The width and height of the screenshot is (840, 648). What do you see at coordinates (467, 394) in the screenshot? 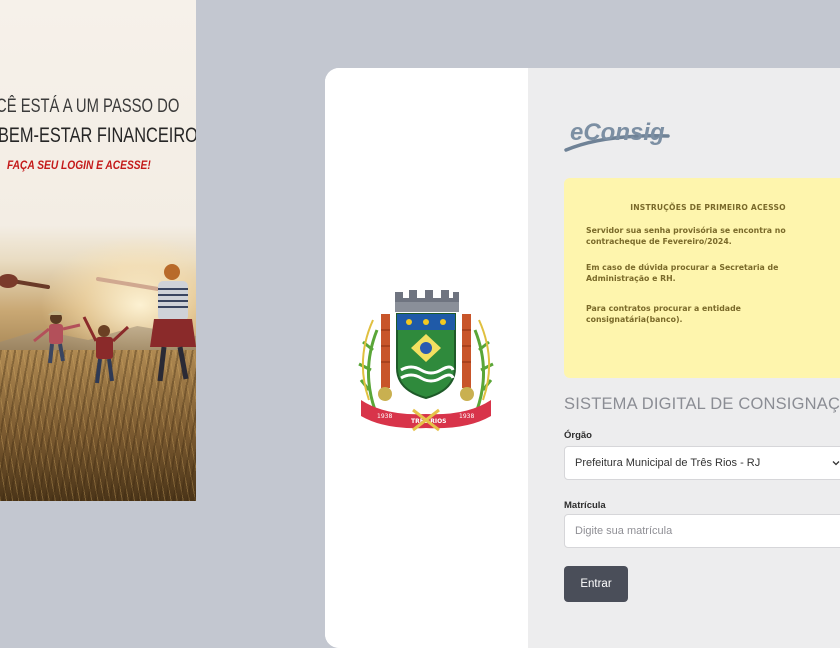
I see `bell-right` at bounding box center [467, 394].